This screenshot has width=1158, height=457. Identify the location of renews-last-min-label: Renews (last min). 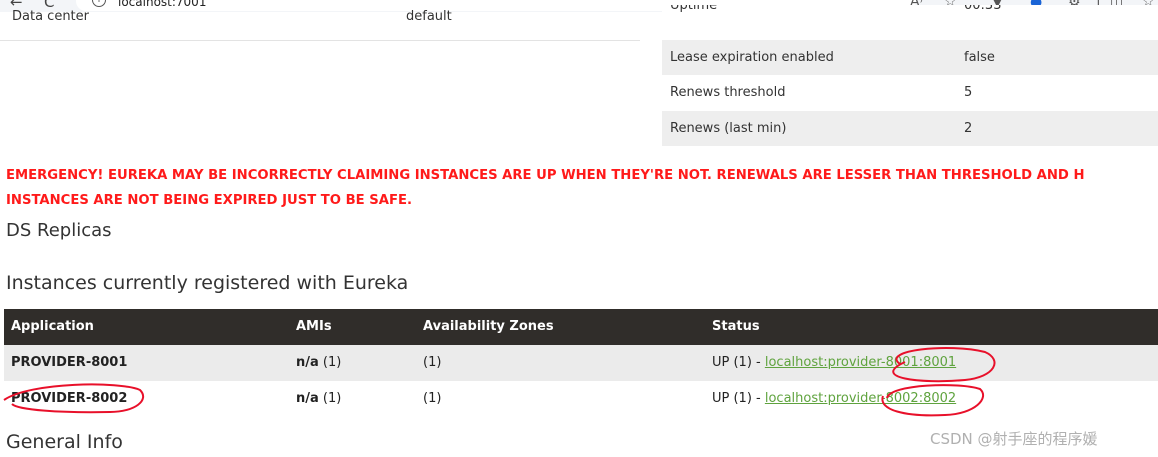
(728, 128).